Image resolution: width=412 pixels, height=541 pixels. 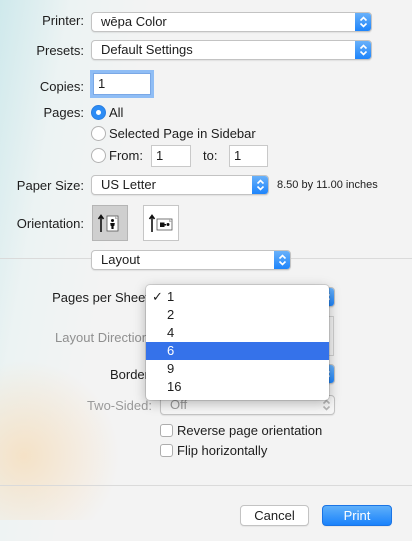 What do you see at coordinates (128, 184) in the screenshot?
I see `paper-size-value: US Letter` at bounding box center [128, 184].